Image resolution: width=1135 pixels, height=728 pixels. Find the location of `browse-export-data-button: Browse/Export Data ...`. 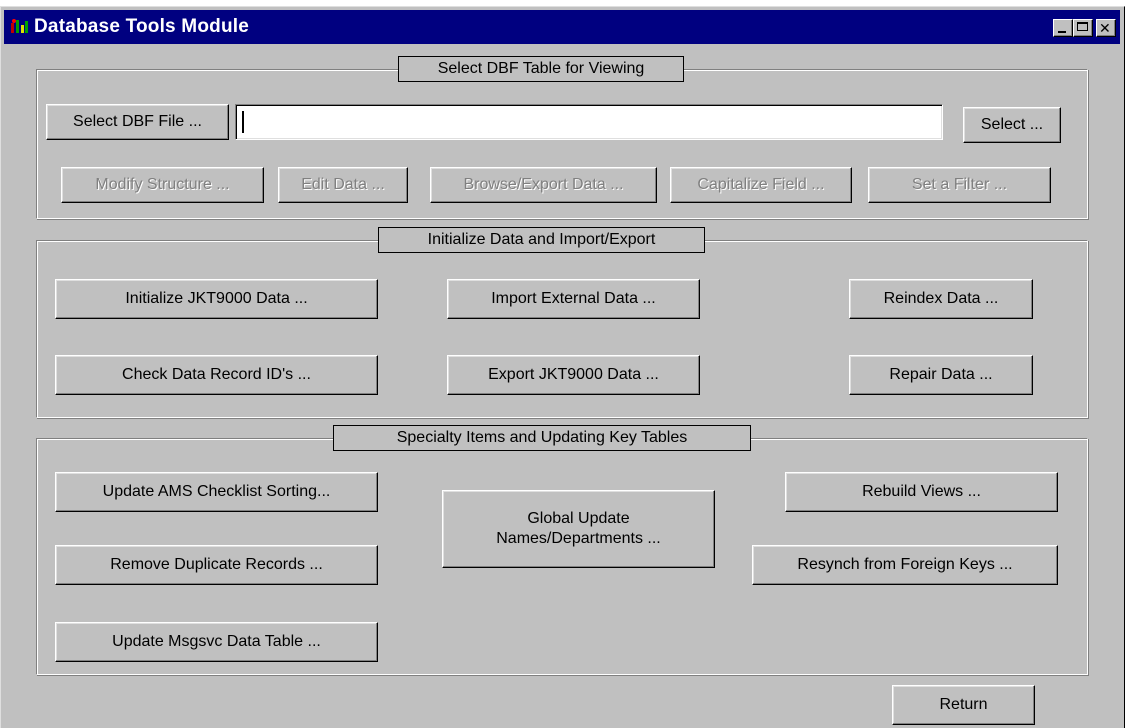

browse-export-data-button: Browse/Export Data ... is located at coordinates (543, 185).